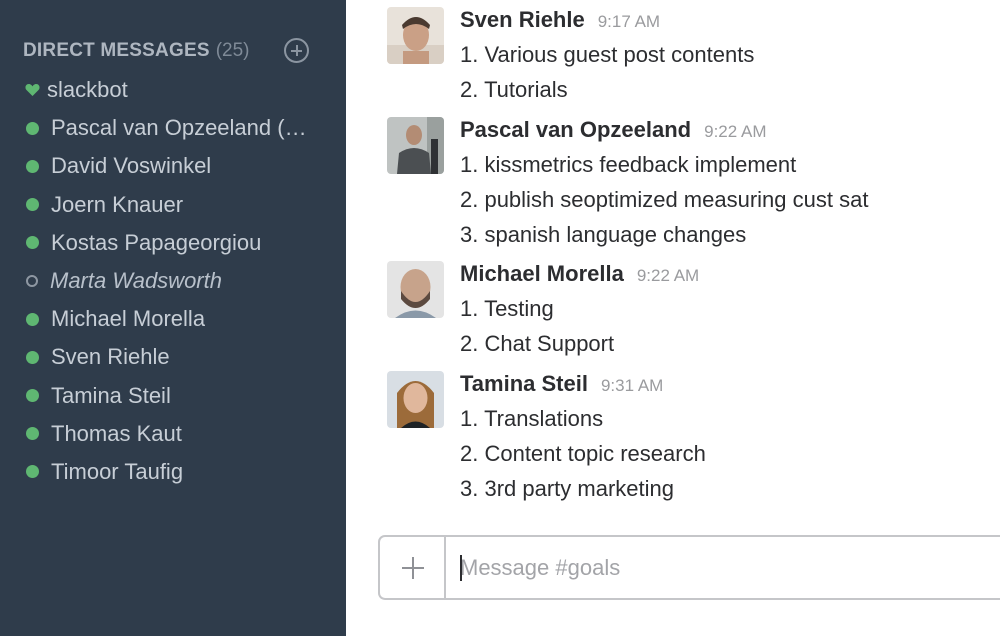 Image resolution: width=1000 pixels, height=636 pixels. Describe the element at coordinates (522, 20) in the screenshot. I see `message-author: Sven Riehle` at that location.